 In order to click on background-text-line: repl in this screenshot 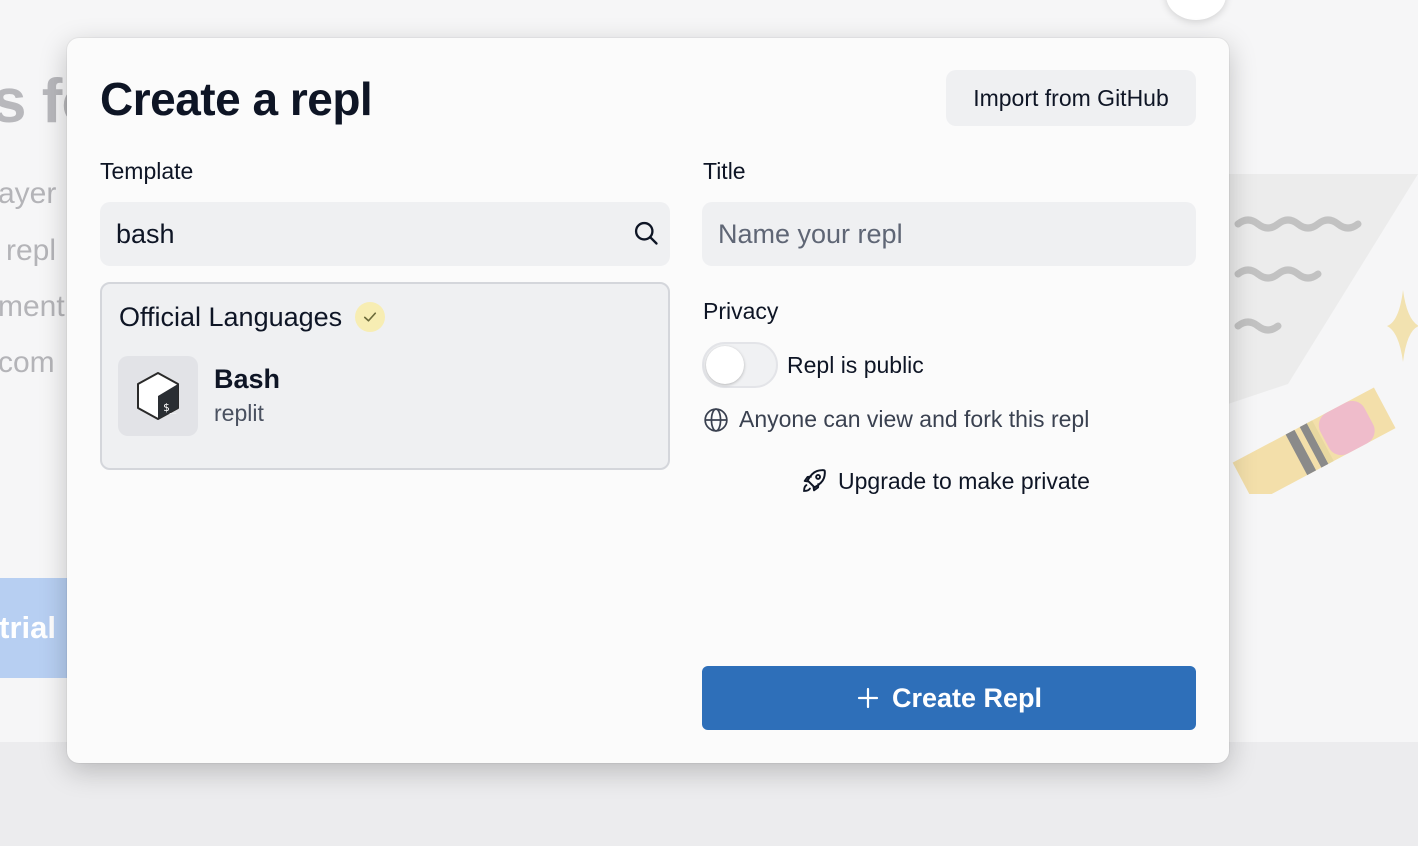, I will do `click(31, 250)`.